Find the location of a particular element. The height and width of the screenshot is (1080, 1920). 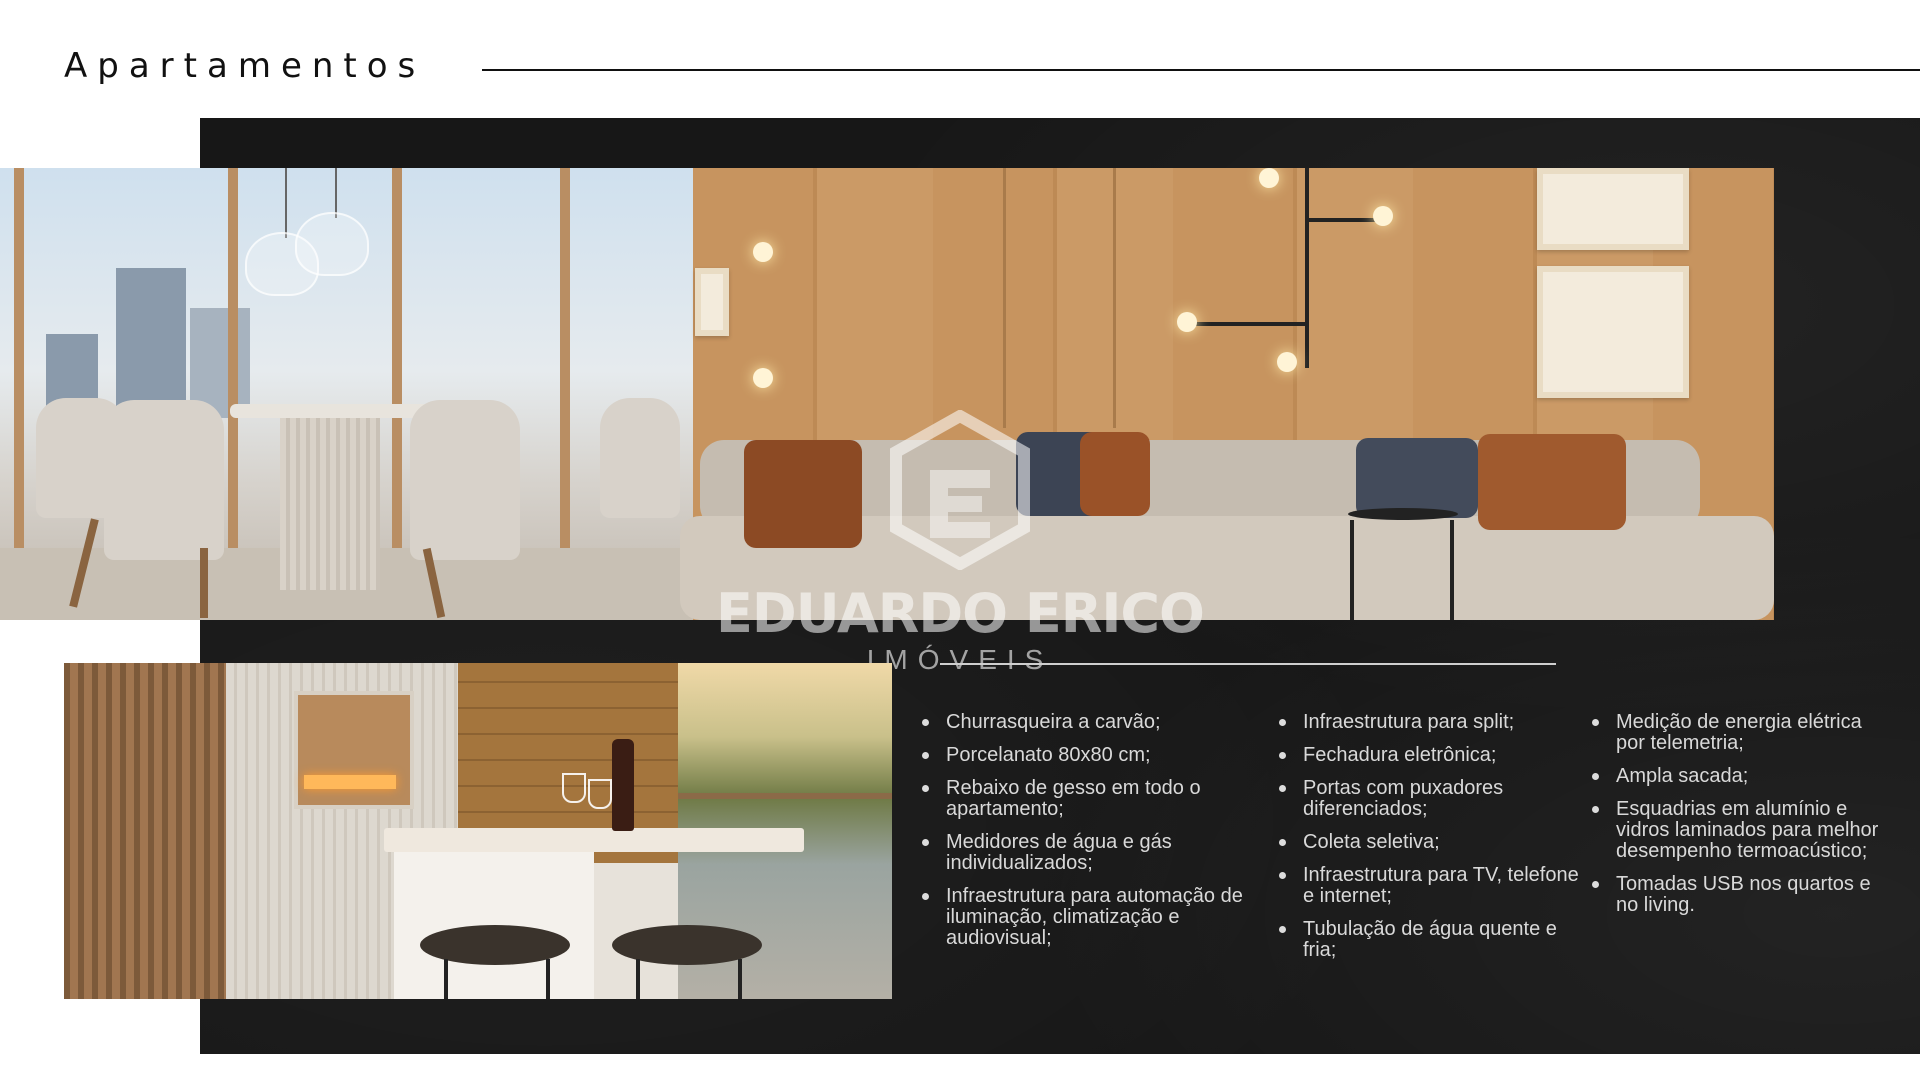

feature-item: Porcelanato 80x80 cm; is located at coordinates (1087, 755).